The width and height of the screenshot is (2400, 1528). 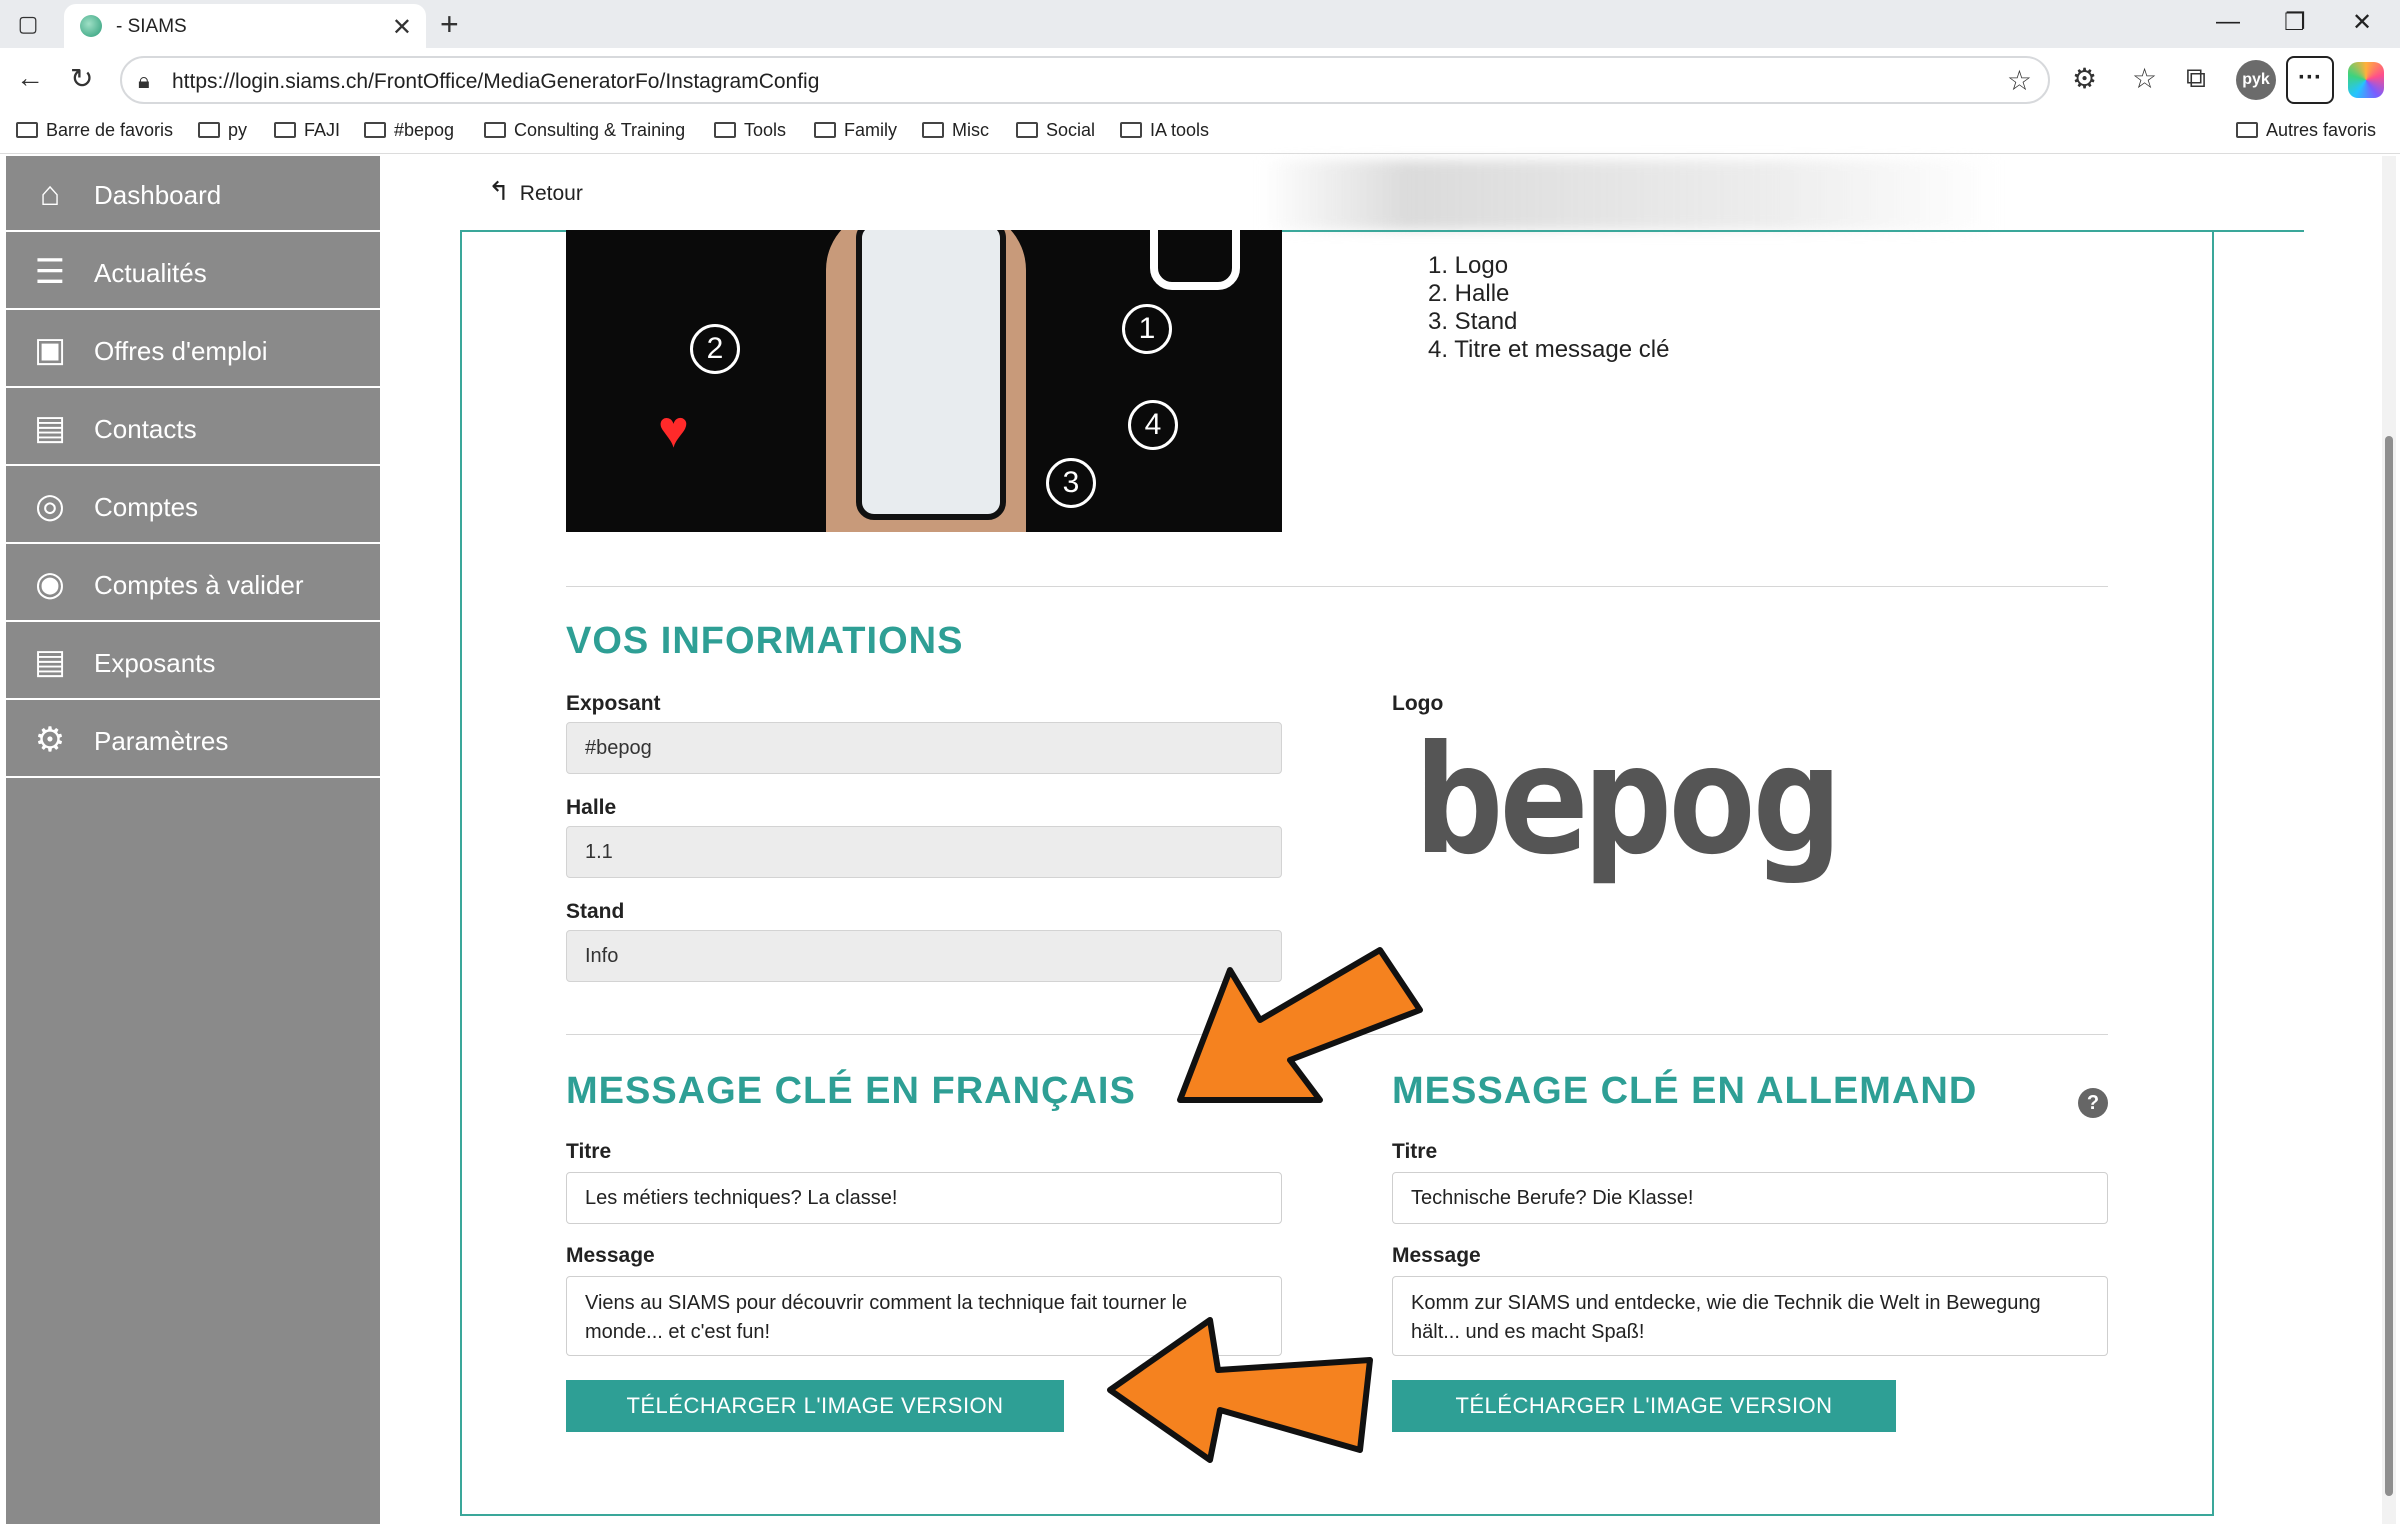 What do you see at coordinates (94, 130) in the screenshot?
I see `bookmark-folder: Barre de favoris` at bounding box center [94, 130].